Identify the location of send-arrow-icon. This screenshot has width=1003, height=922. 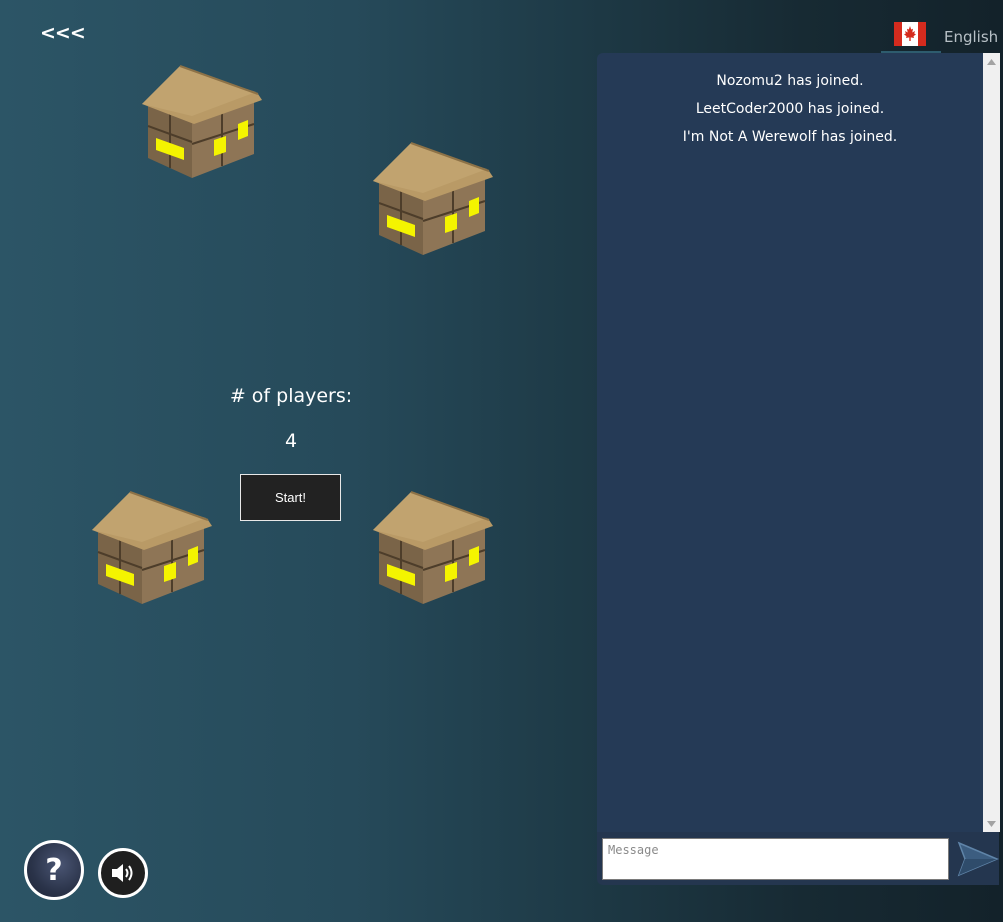
(977, 859).